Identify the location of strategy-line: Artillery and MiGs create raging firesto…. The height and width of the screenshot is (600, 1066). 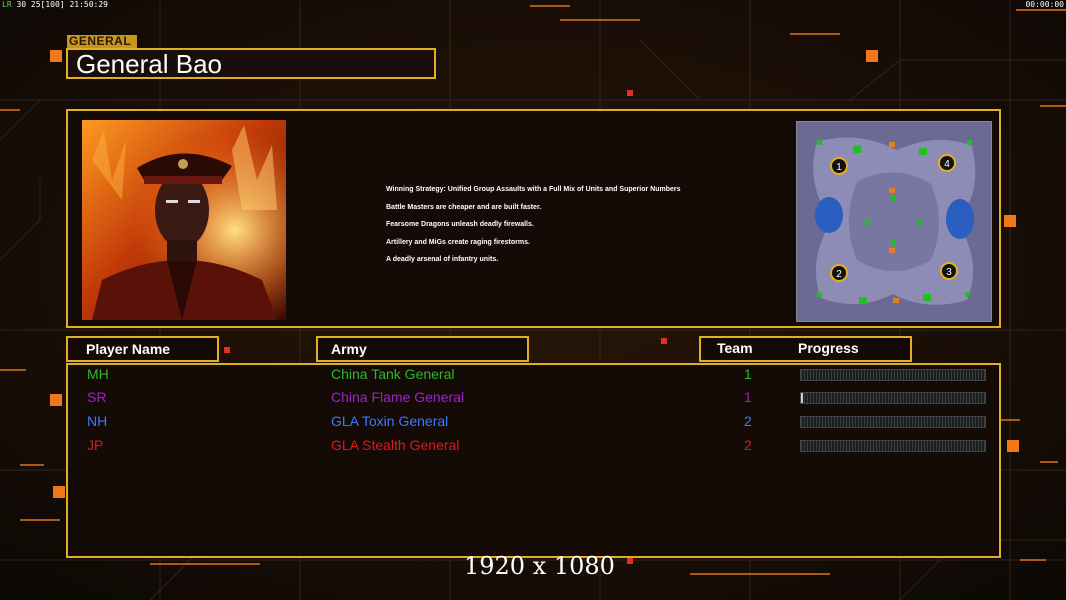
(458, 242).